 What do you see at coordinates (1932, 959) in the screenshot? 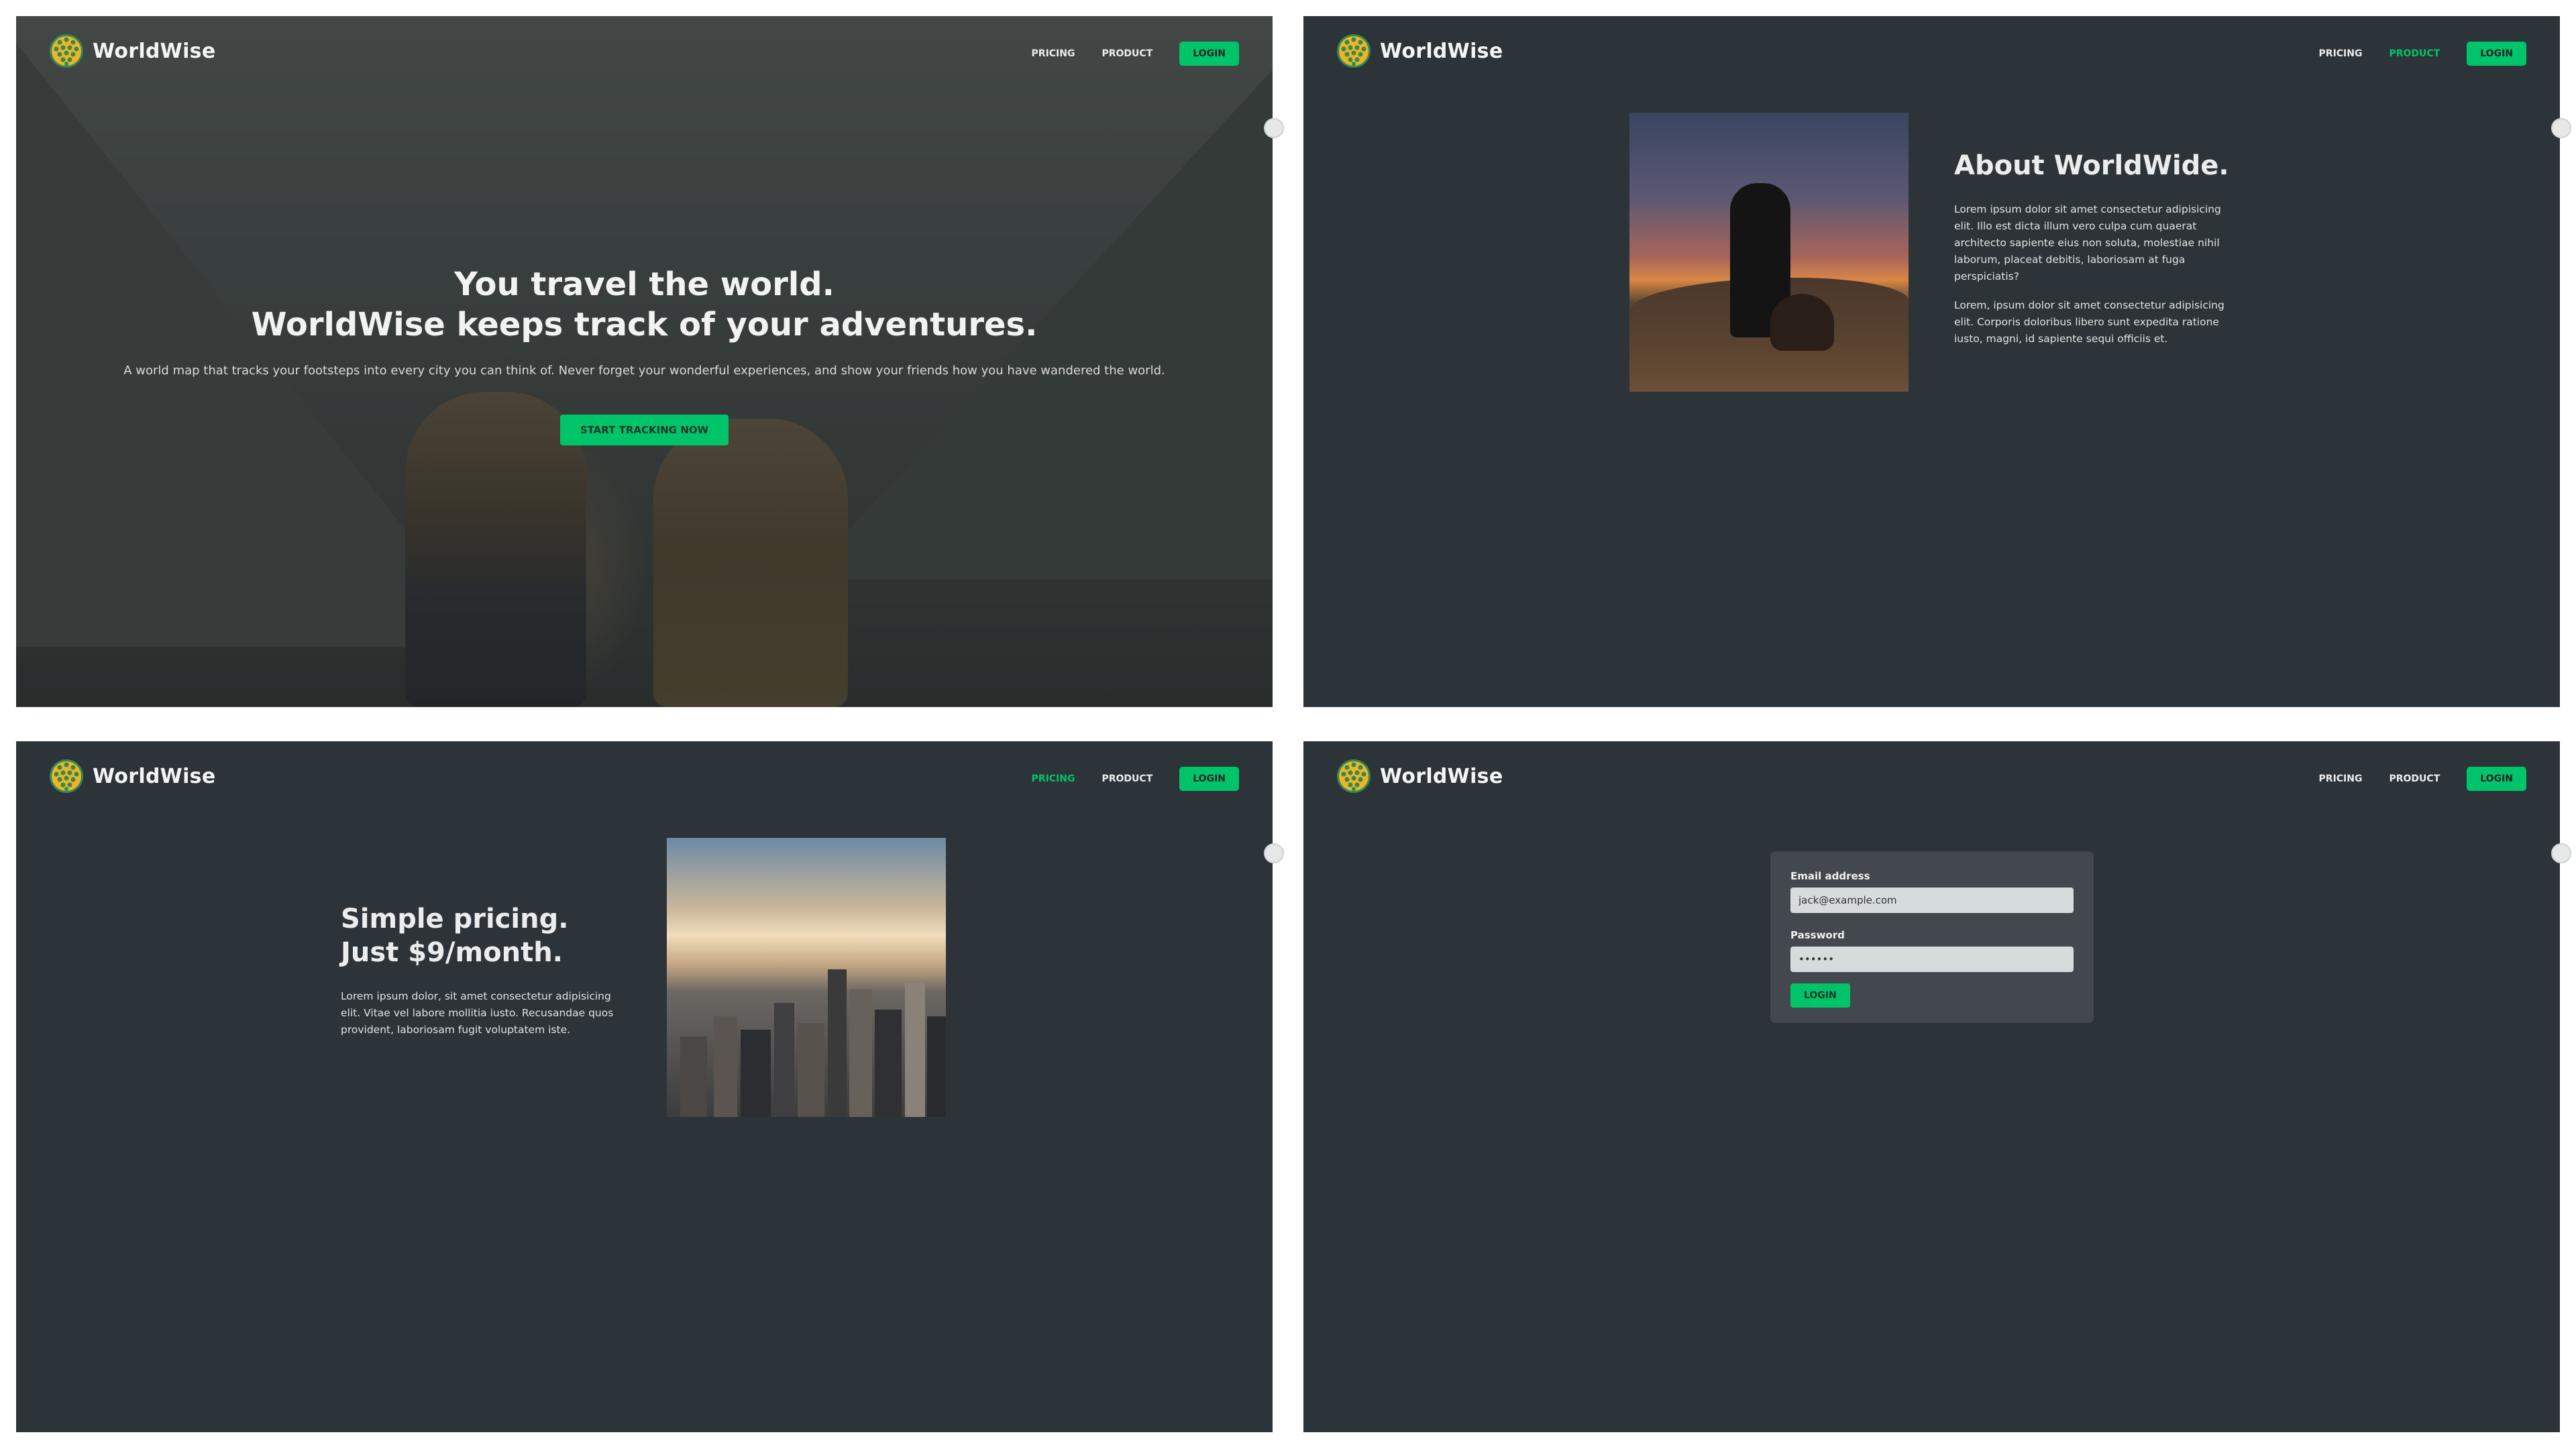
I see `password-field` at bounding box center [1932, 959].